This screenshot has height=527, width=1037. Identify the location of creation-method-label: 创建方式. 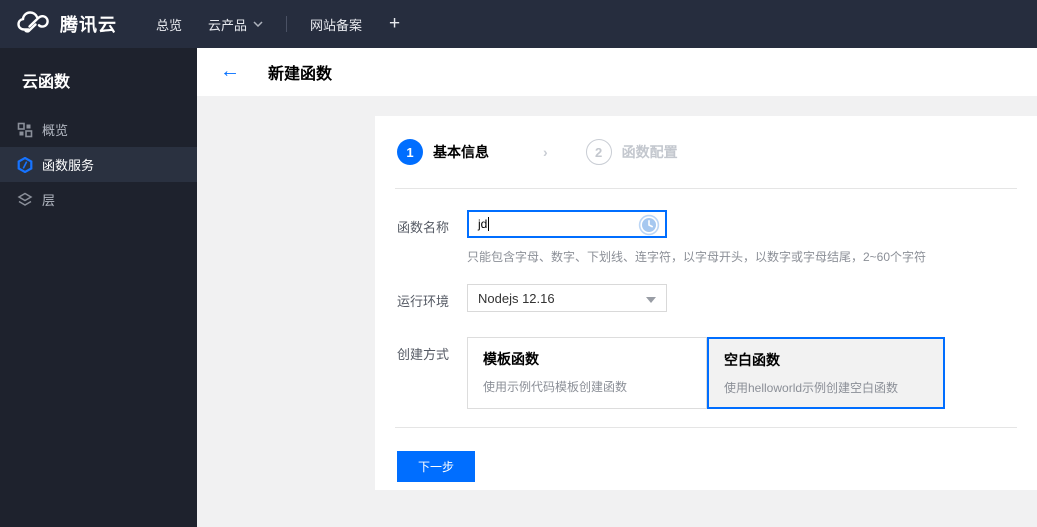
(423, 354).